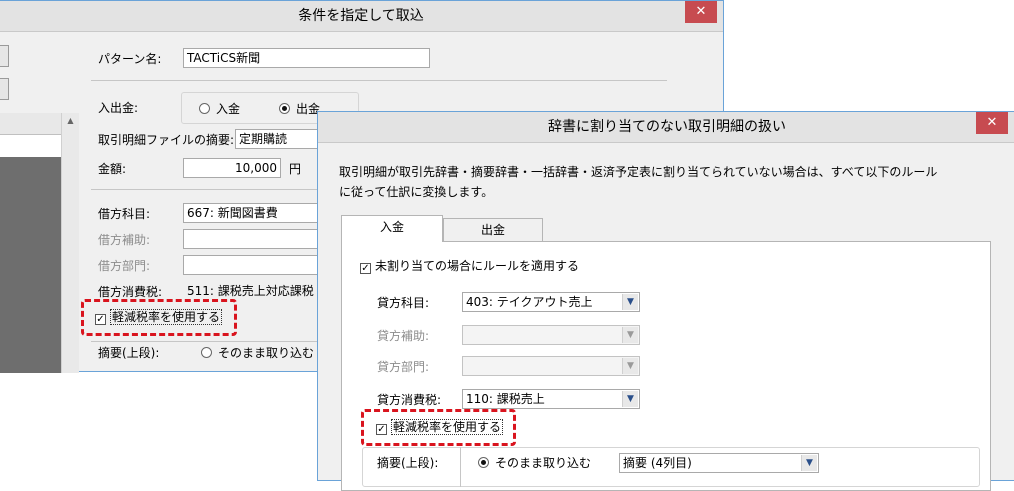  Describe the element at coordinates (403, 303) in the screenshot. I see `credit-account-label: 貸方科目:` at that location.